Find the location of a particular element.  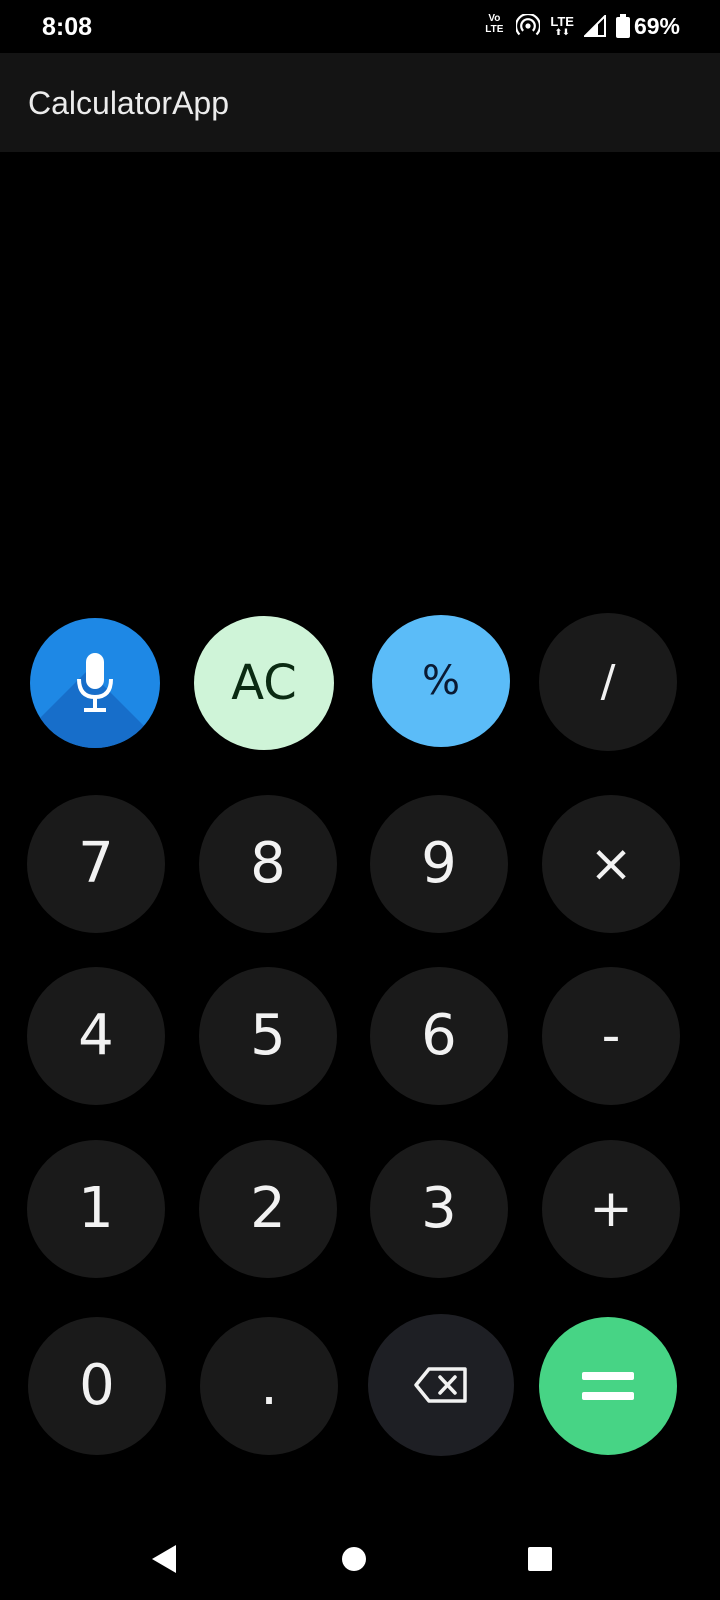

digit-4-button: 4 is located at coordinates (96, 1036).